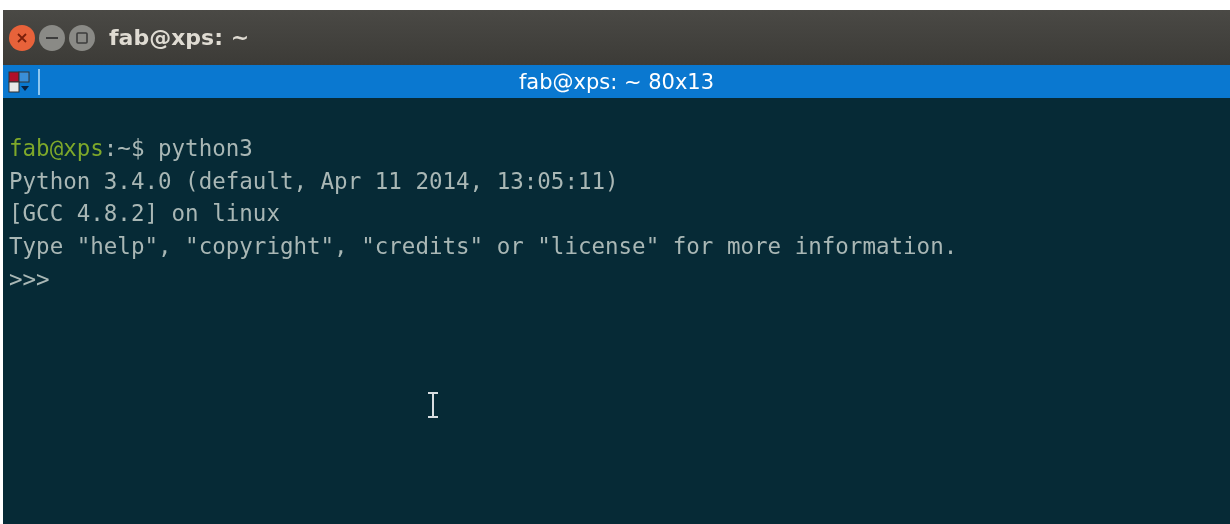 This screenshot has height=524, width=1230. Describe the element at coordinates (433, 405) in the screenshot. I see `text-cursor-icon` at that location.